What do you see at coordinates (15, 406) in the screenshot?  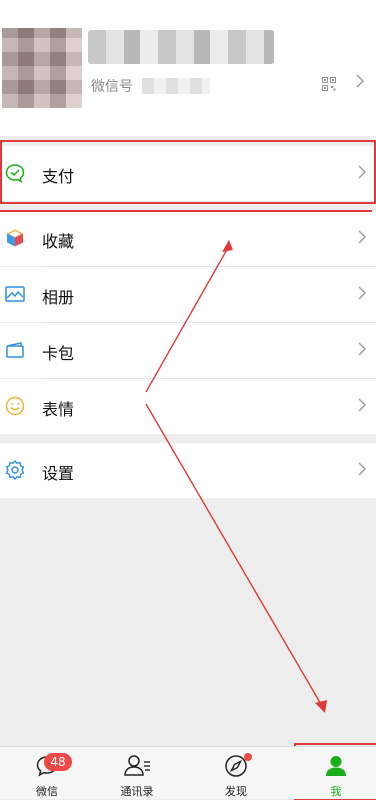 I see `smiley-icon` at bounding box center [15, 406].